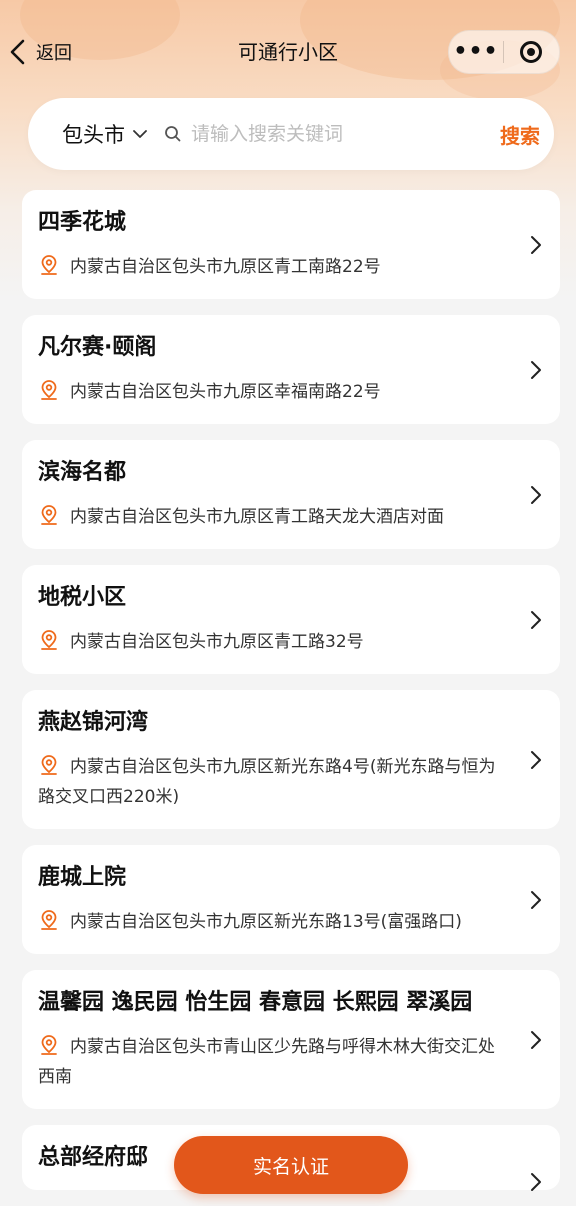  Describe the element at coordinates (274, 1062) in the screenshot. I see `community-address: 内蒙古自治区包头市青山区少先路与呼得木林大街交汇处西南` at that location.